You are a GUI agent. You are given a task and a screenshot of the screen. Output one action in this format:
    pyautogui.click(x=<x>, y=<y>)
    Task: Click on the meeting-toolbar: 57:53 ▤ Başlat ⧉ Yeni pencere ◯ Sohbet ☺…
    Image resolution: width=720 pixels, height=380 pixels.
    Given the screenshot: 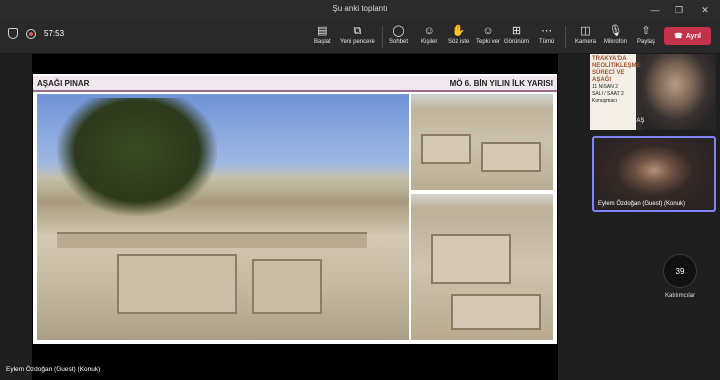 What is the action you would take?
    pyautogui.click(x=360, y=37)
    